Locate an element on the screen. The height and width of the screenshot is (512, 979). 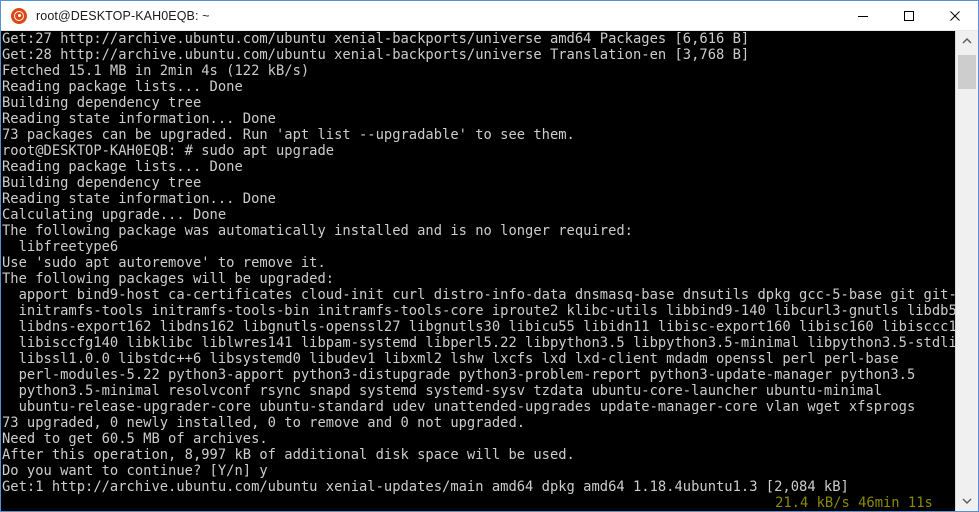
chevron-down-icon is located at coordinates (967, 501).